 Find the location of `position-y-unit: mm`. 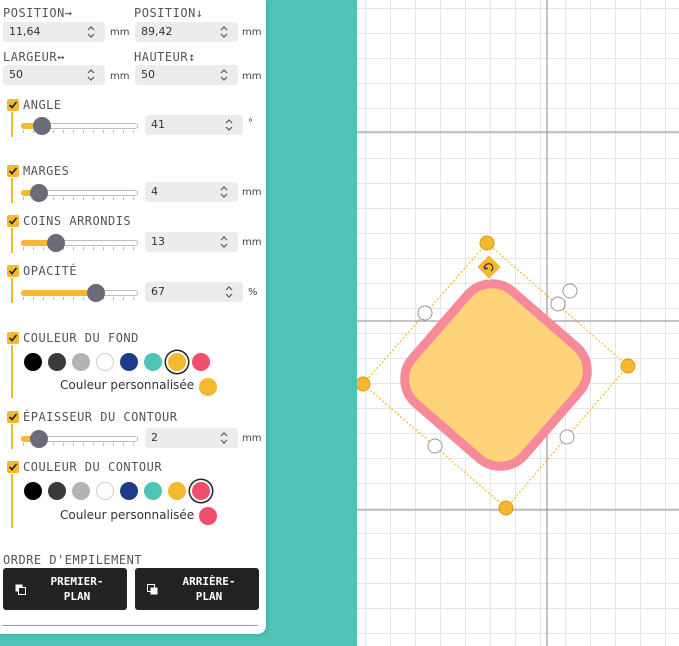

position-y-unit: mm is located at coordinates (252, 32).